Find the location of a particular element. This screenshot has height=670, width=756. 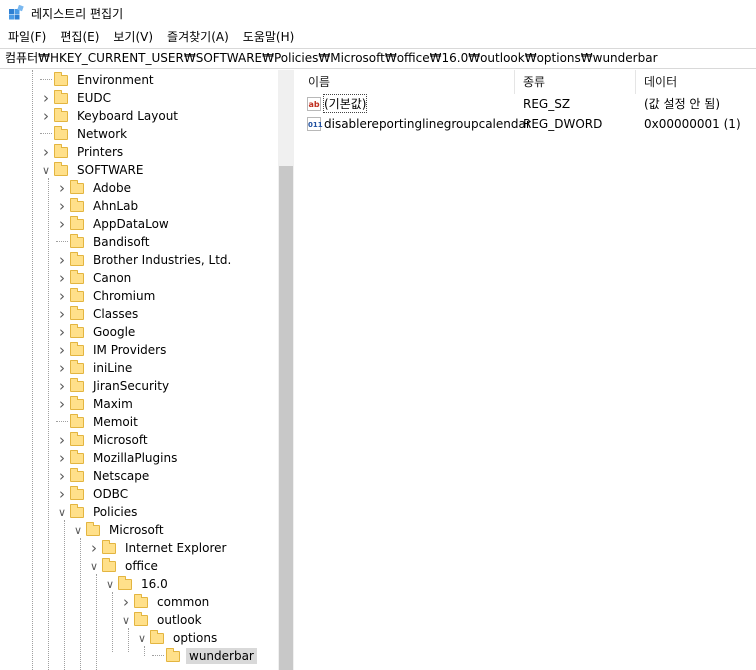

tree-node: › Classes is located at coordinates (98, 314).